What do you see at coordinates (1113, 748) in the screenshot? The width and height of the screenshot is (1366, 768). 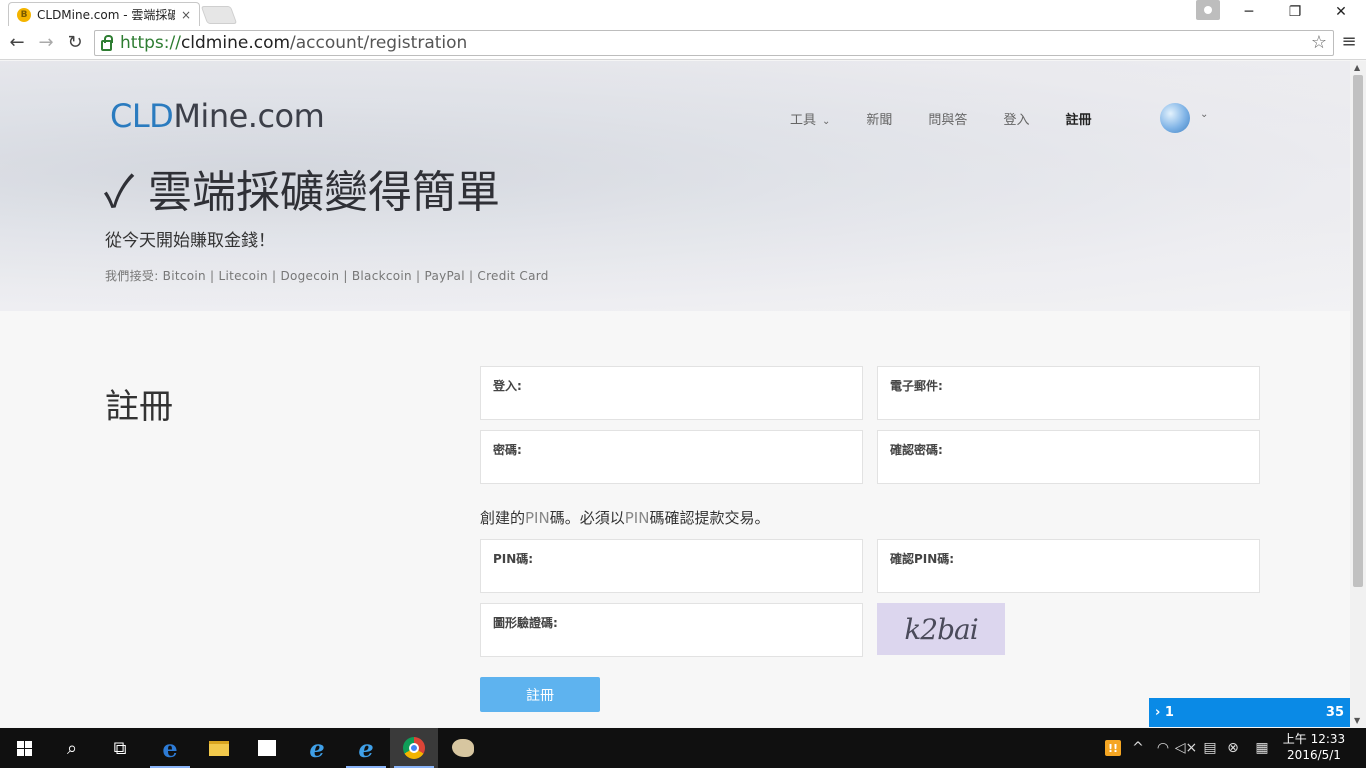 I see `warning-tray-icon: !!` at bounding box center [1113, 748].